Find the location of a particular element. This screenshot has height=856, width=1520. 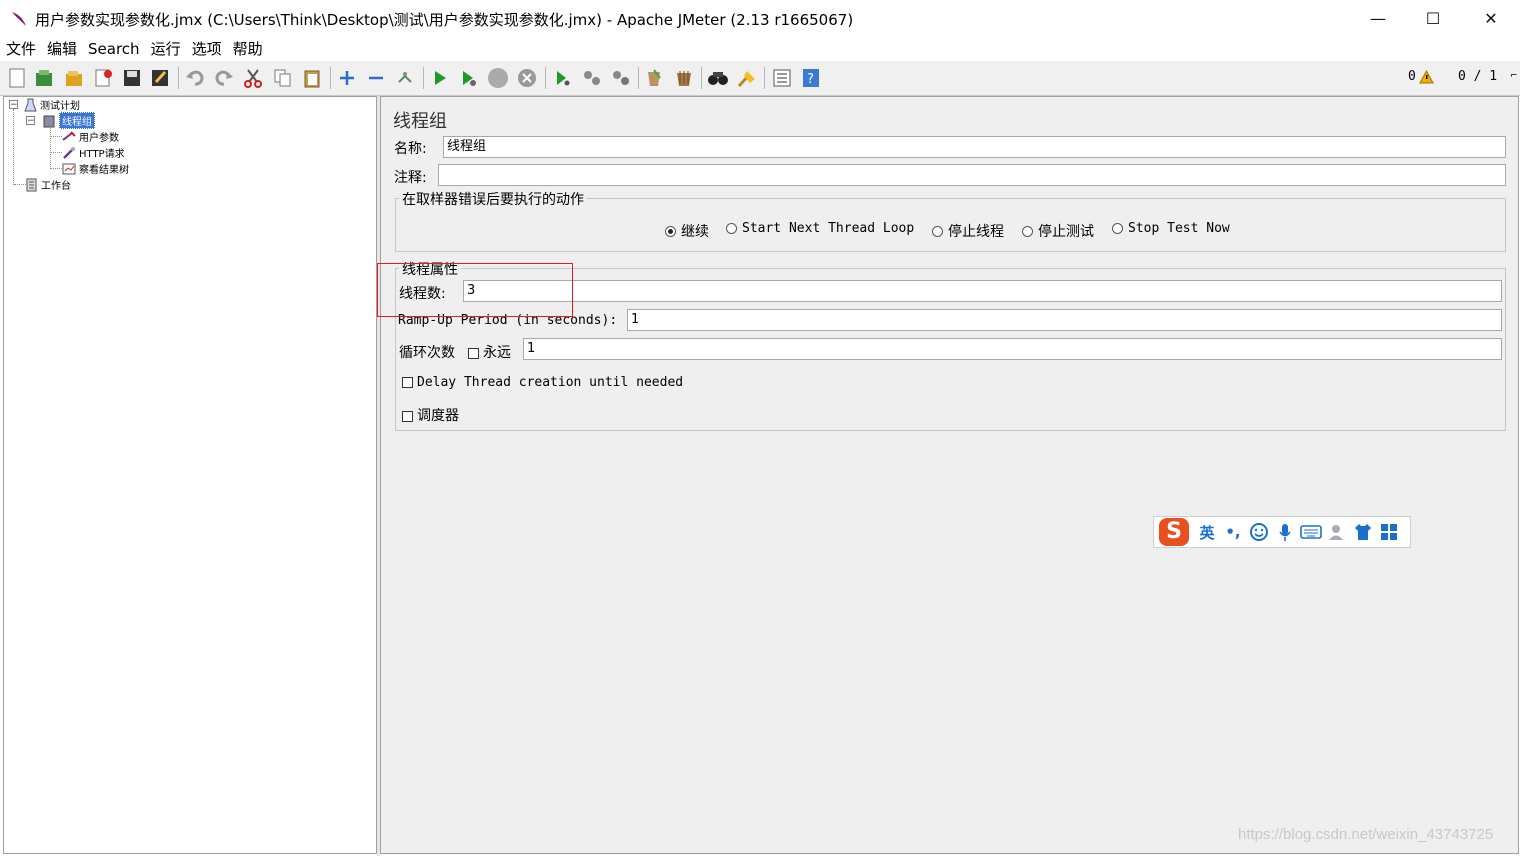

tree-node-thread-group: 线程组 is located at coordinates (68, 120).